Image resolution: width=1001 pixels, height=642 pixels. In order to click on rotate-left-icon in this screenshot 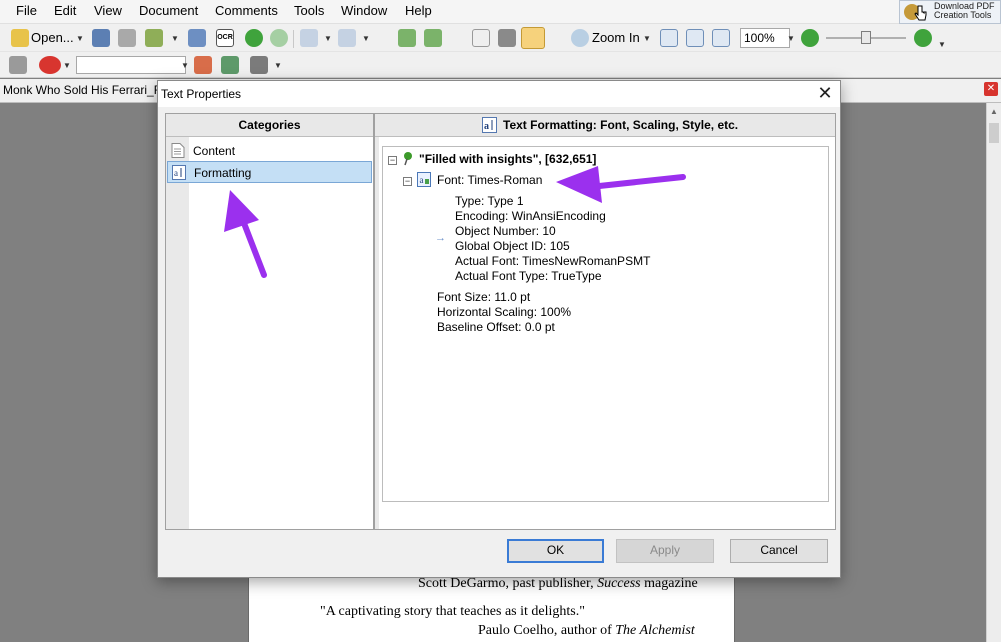, I will do `click(407, 38)`.